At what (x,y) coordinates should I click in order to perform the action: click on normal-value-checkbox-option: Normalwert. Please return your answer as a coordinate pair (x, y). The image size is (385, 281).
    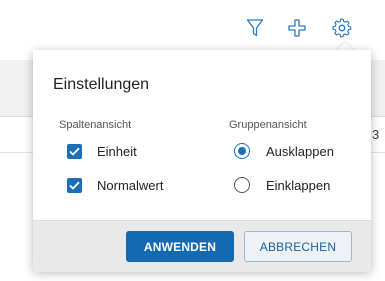
    Looking at the image, I should click on (115, 185).